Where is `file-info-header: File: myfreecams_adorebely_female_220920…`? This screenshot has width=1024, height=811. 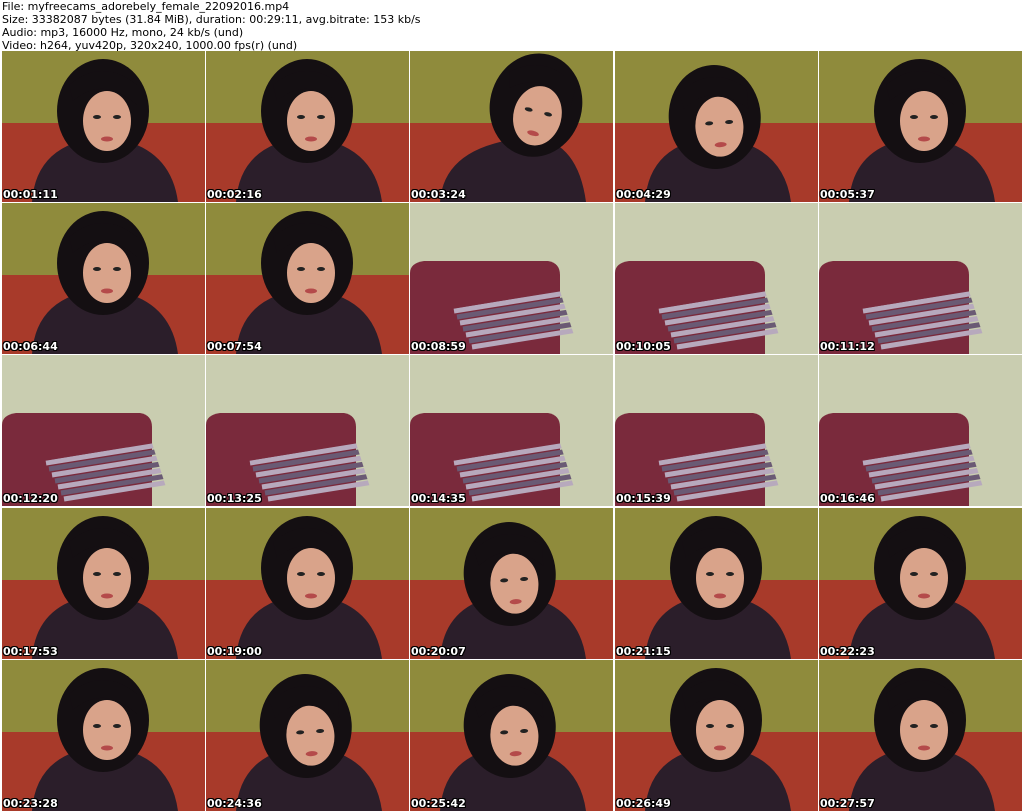
file-info-header: File: myfreecams_adorebely_female_220920… is located at coordinates (512, 26).